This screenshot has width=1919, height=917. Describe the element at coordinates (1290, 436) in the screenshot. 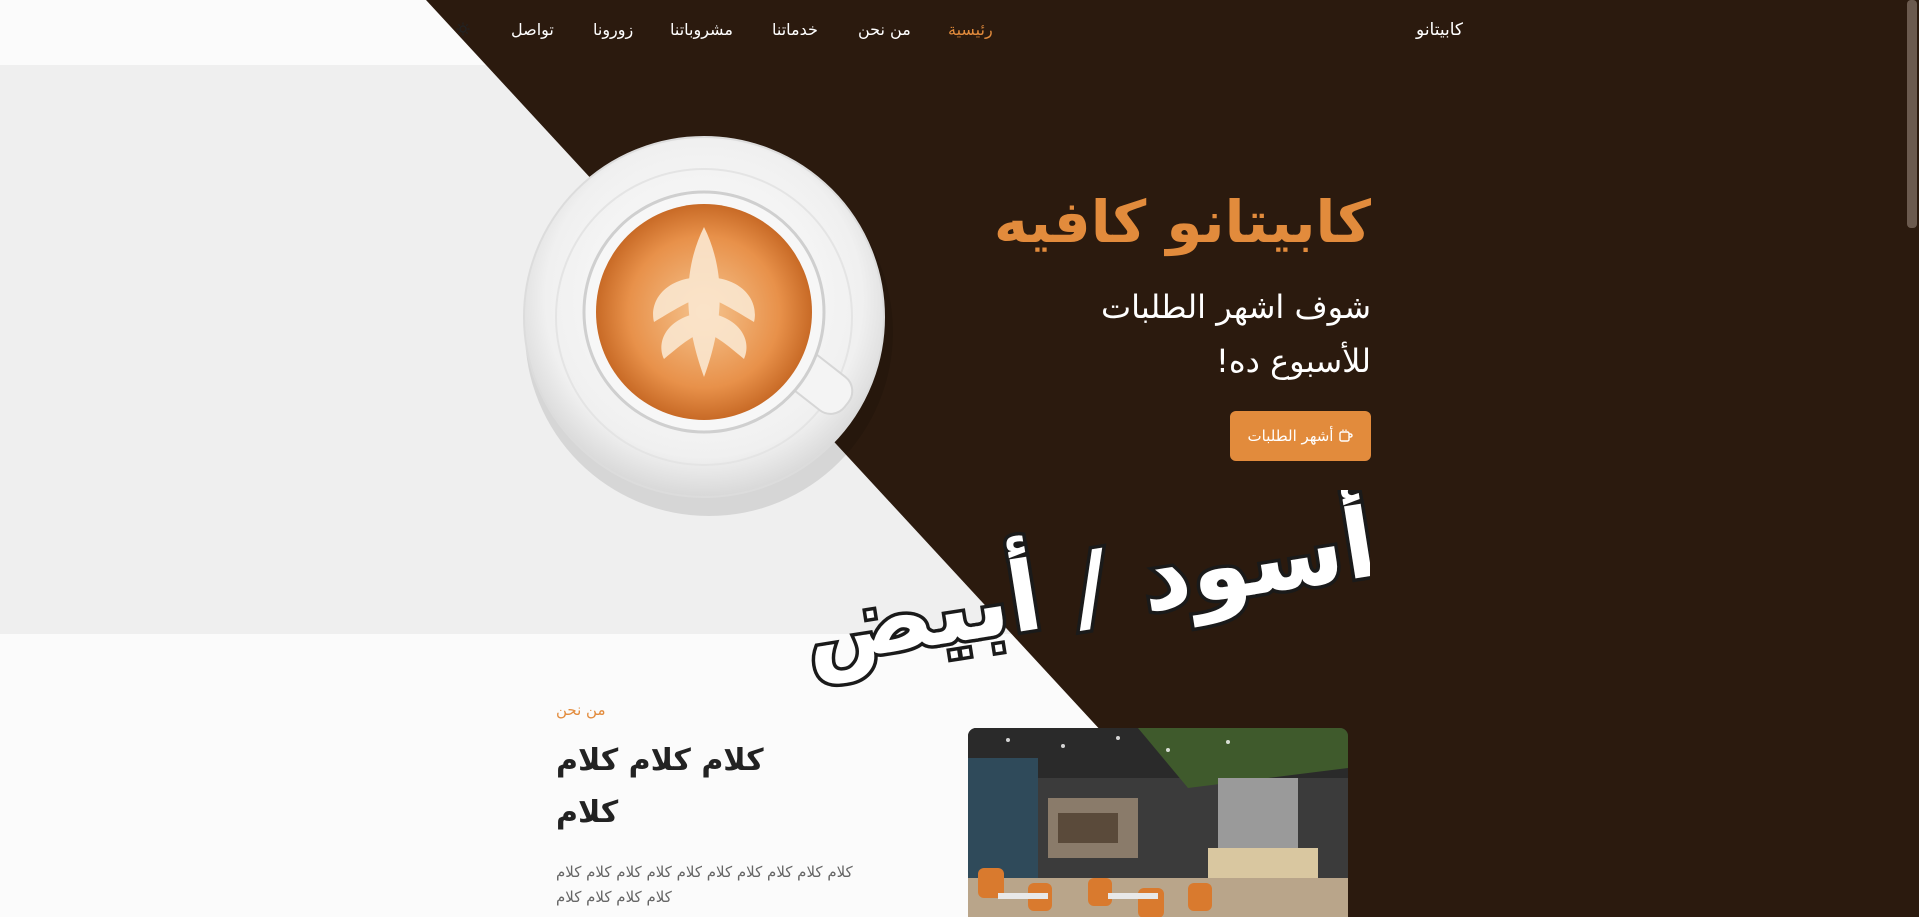

I see `top-orders-button-label: أشهر الطلبات` at that location.